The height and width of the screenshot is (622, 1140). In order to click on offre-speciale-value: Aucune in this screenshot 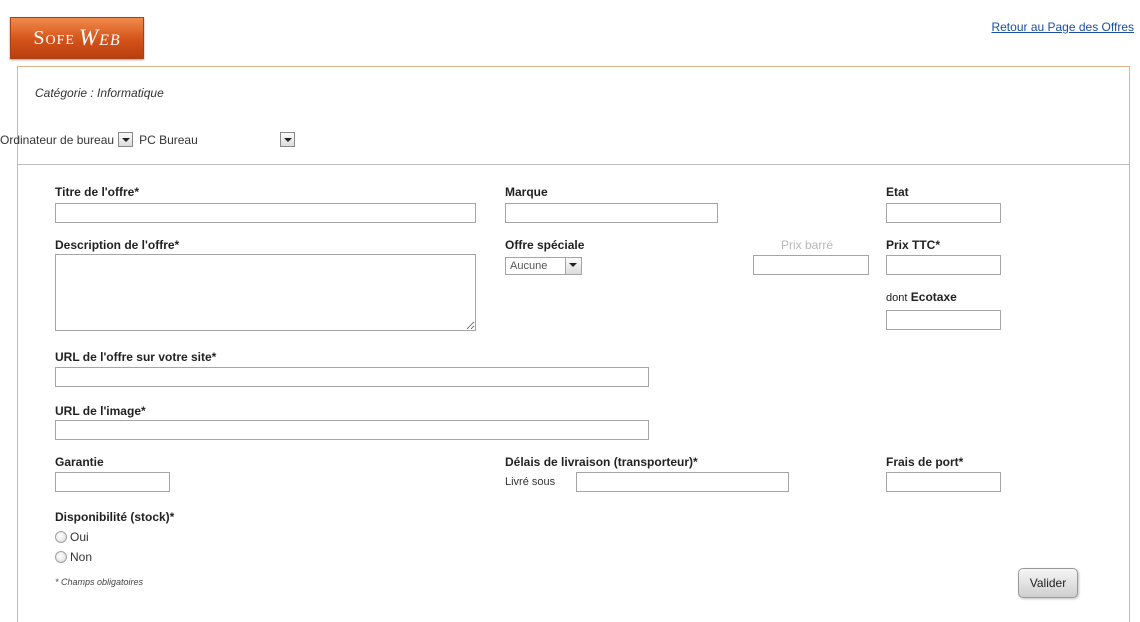, I will do `click(529, 266)`.